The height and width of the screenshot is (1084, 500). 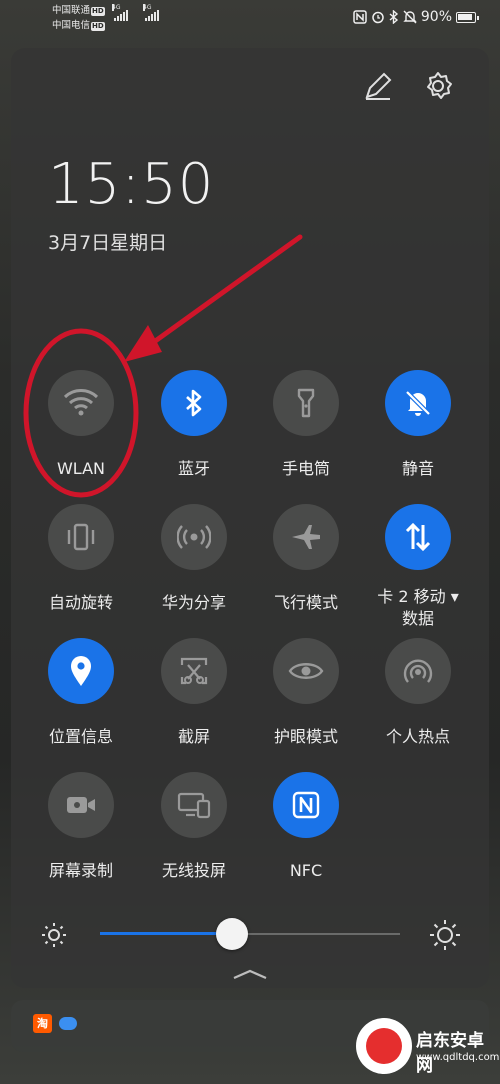 I want to click on tile-label: WLAN, so click(x=80, y=468).